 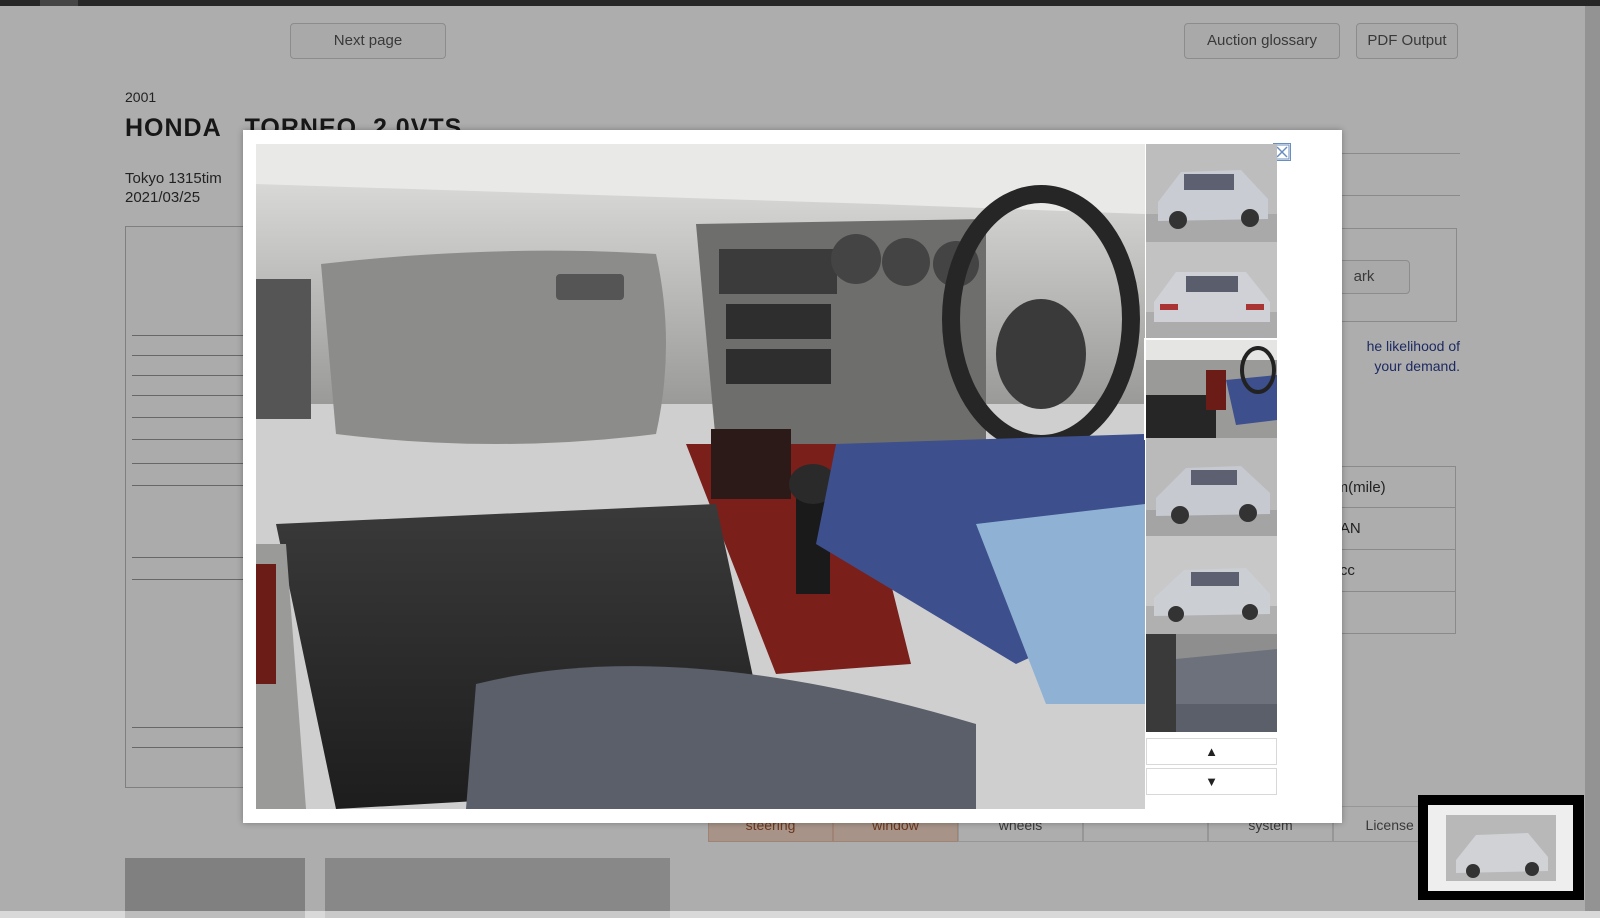 I want to click on thumbnail-scroll-down-button: ▼, so click(x=1211, y=781).